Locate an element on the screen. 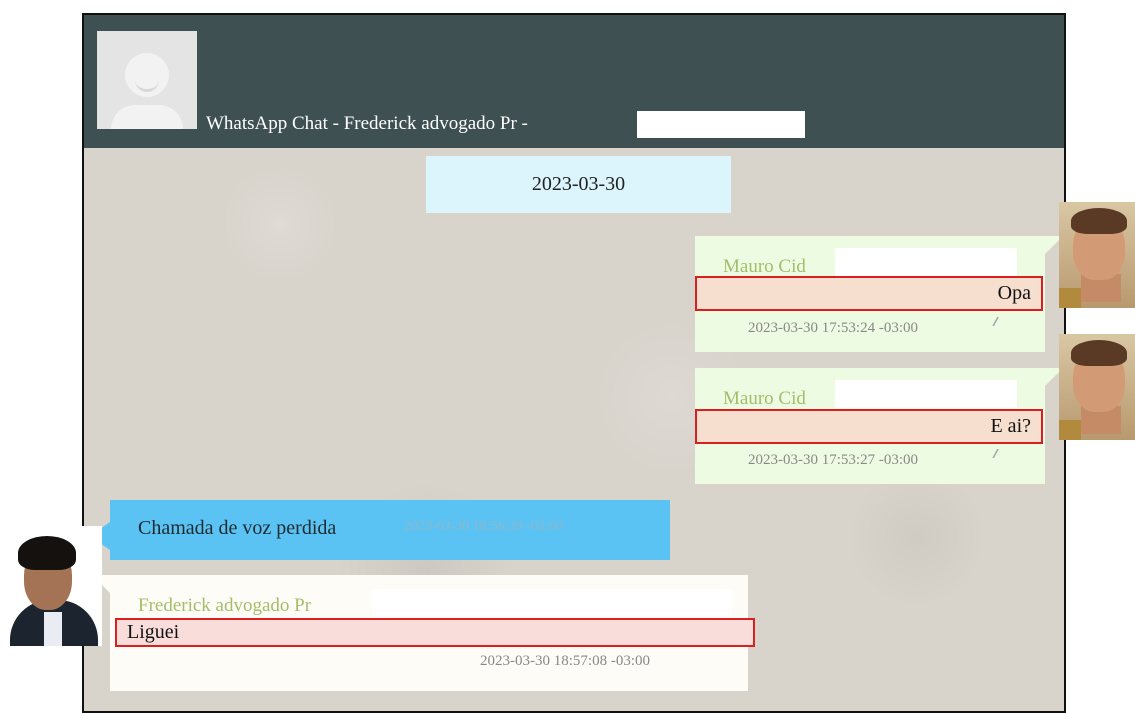 The image size is (1135, 713). message-text-highlight: Liguei is located at coordinates (435, 632).